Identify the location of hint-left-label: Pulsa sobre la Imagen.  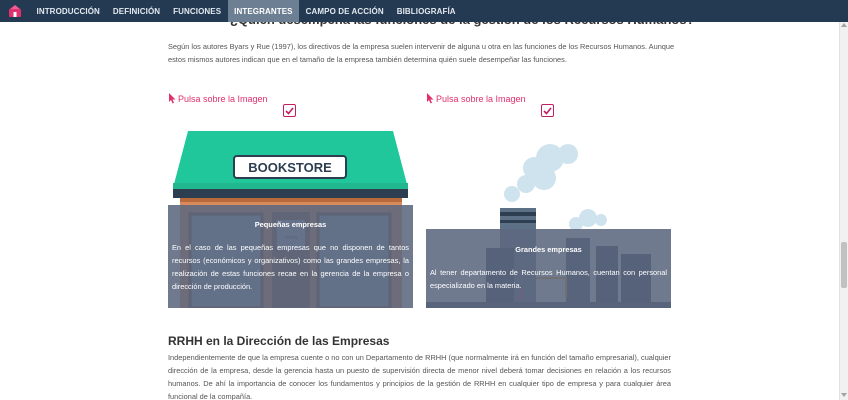
(223, 98).